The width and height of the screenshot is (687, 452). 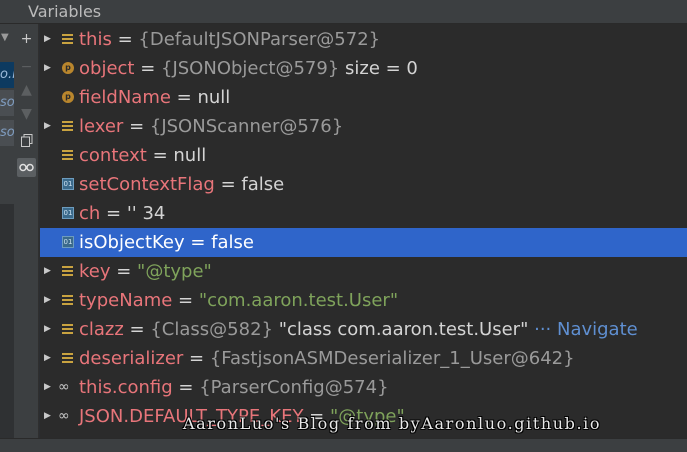 I want to click on watch-row-this-config: ▶ ∞ this.config = {ParserConfig@574}, so click(x=363, y=387).